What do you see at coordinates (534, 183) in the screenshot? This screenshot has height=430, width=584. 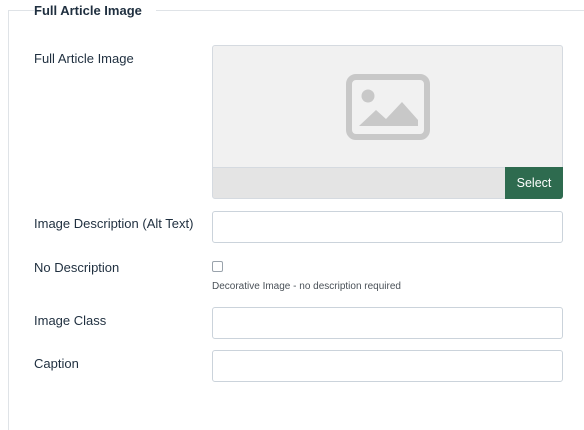 I see `select-image-button: Select` at bounding box center [534, 183].